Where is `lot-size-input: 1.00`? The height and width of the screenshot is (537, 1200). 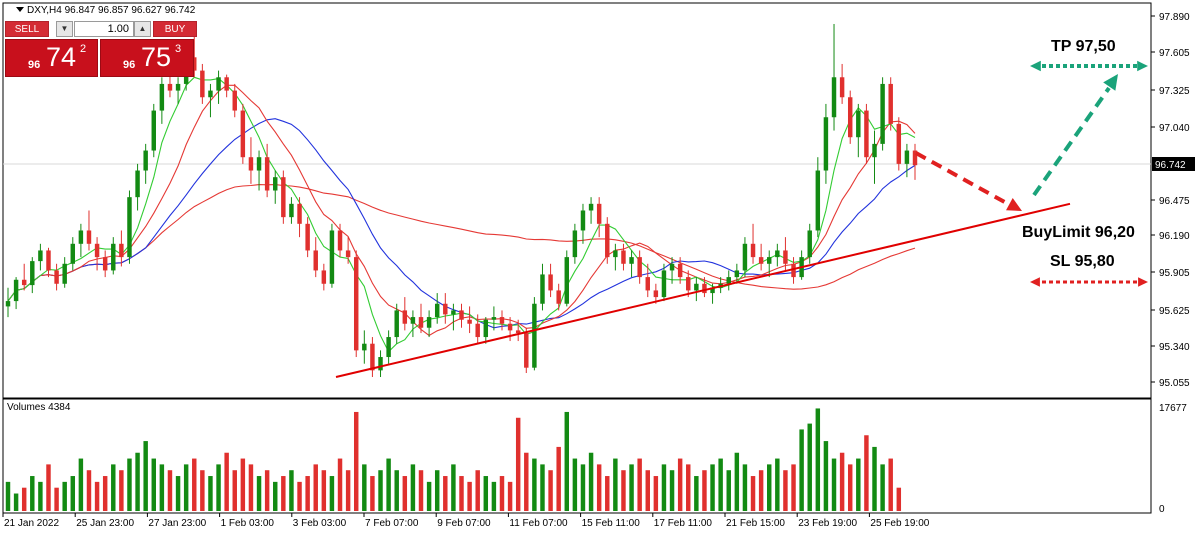 lot-size-input: 1.00 is located at coordinates (104, 29).